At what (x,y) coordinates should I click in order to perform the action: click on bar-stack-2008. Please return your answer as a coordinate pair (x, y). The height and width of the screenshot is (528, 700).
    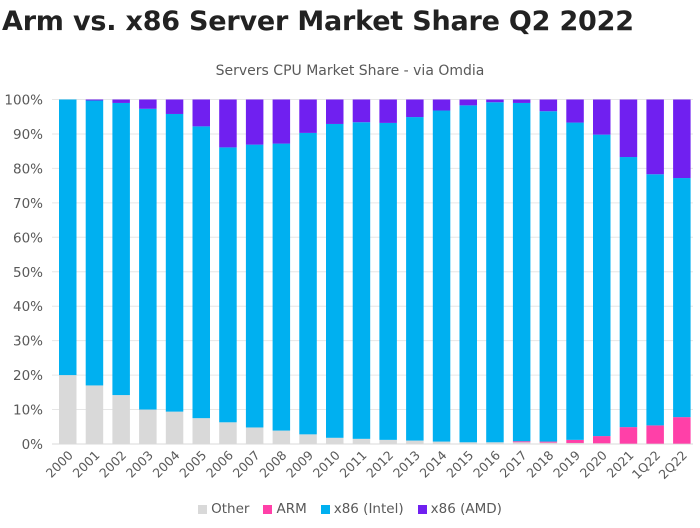
    Looking at the image, I should click on (281, 271).